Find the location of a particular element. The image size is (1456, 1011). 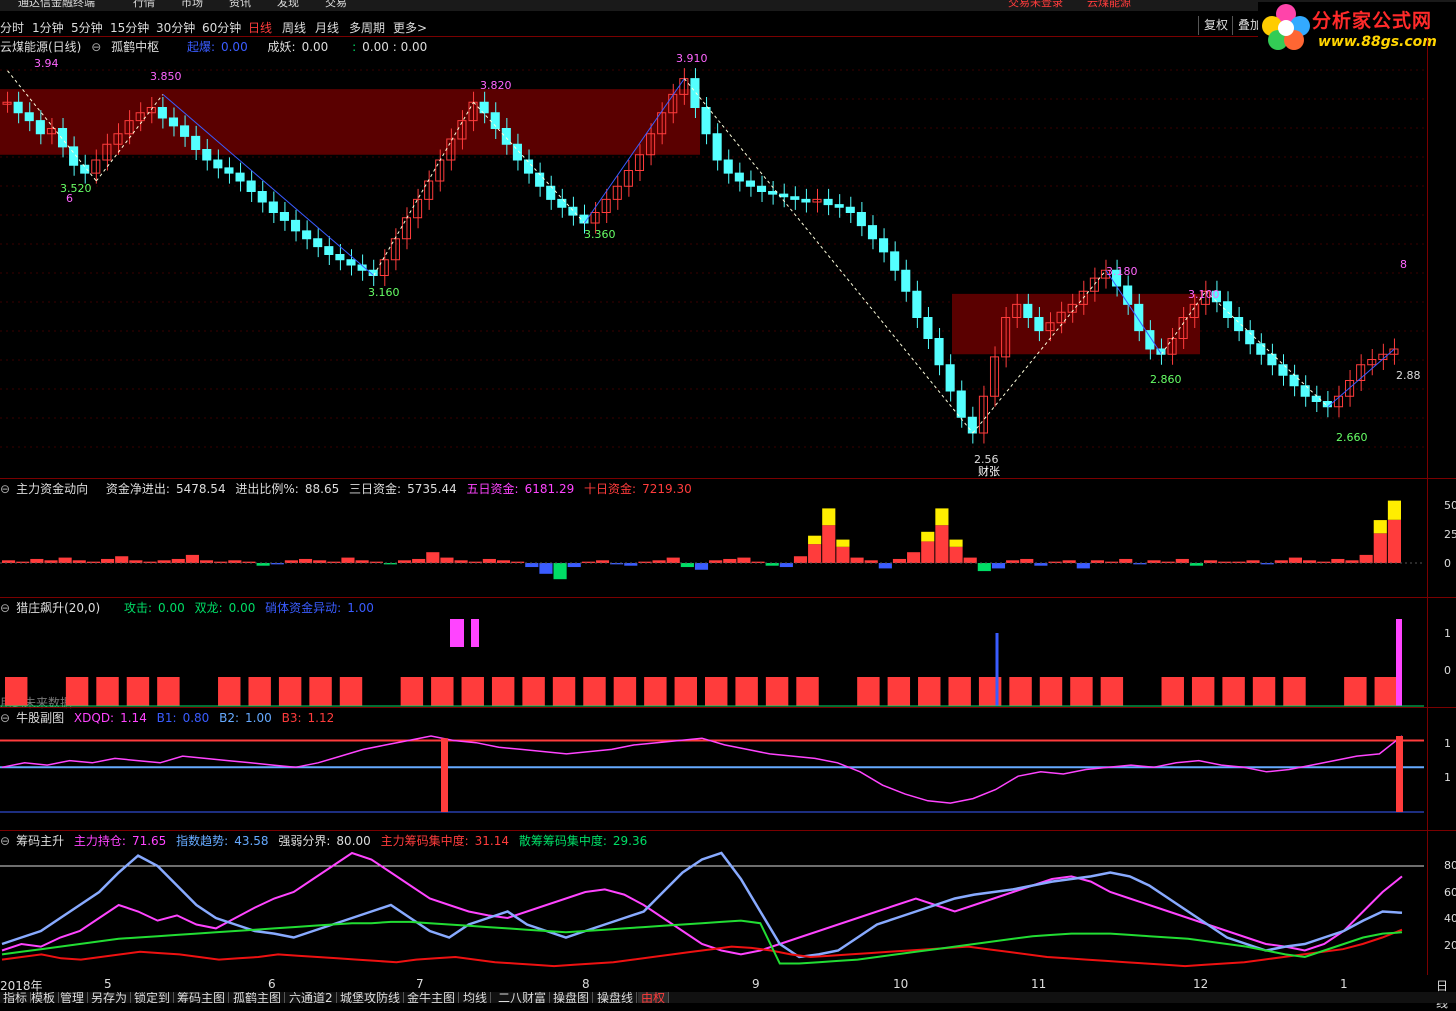

tab-ma: 均线 is located at coordinates (476, 997).